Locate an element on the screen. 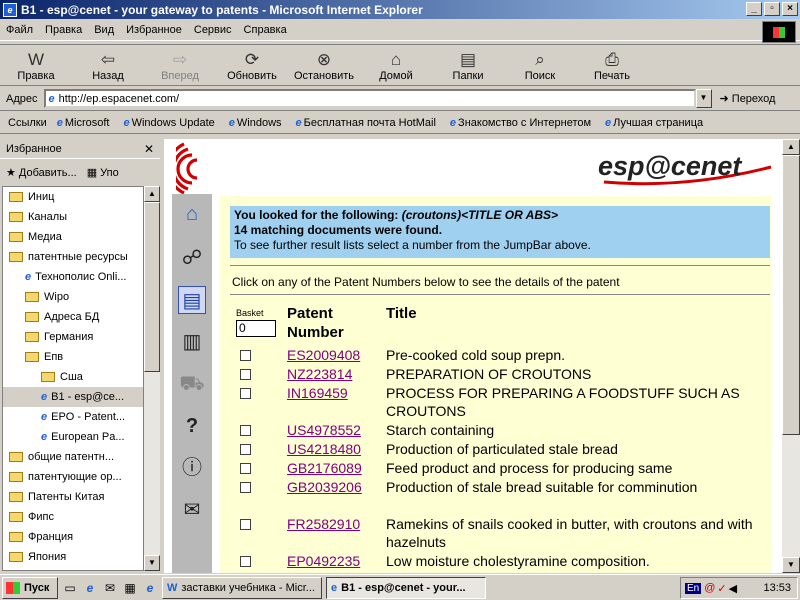 The width and height of the screenshot is (800, 600). language-indicator: En is located at coordinates (693, 588).